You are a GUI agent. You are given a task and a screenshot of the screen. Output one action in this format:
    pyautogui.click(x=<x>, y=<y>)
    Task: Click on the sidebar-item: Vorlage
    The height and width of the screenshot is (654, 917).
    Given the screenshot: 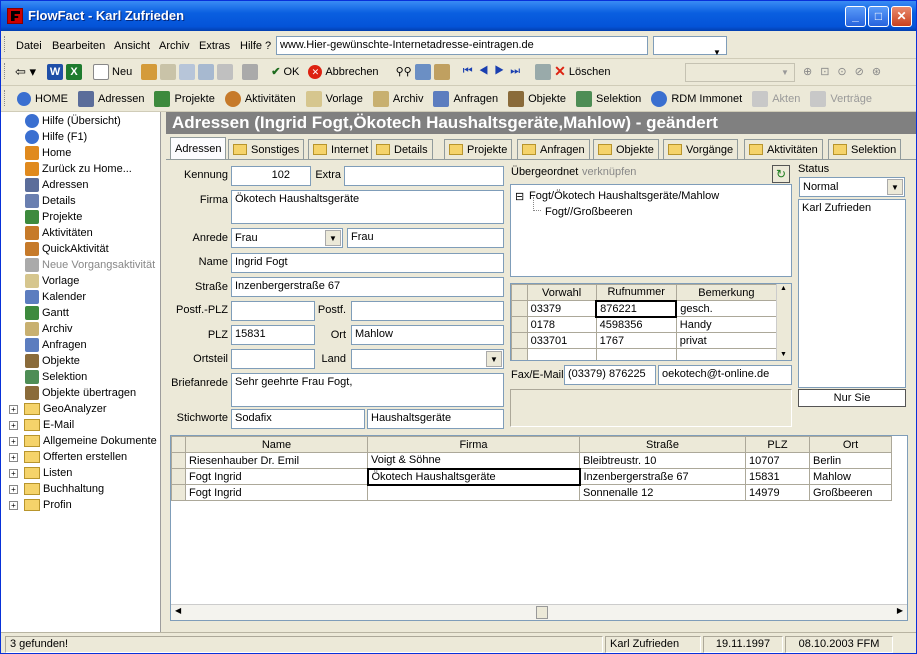 What is the action you would take?
    pyautogui.click(x=52, y=281)
    